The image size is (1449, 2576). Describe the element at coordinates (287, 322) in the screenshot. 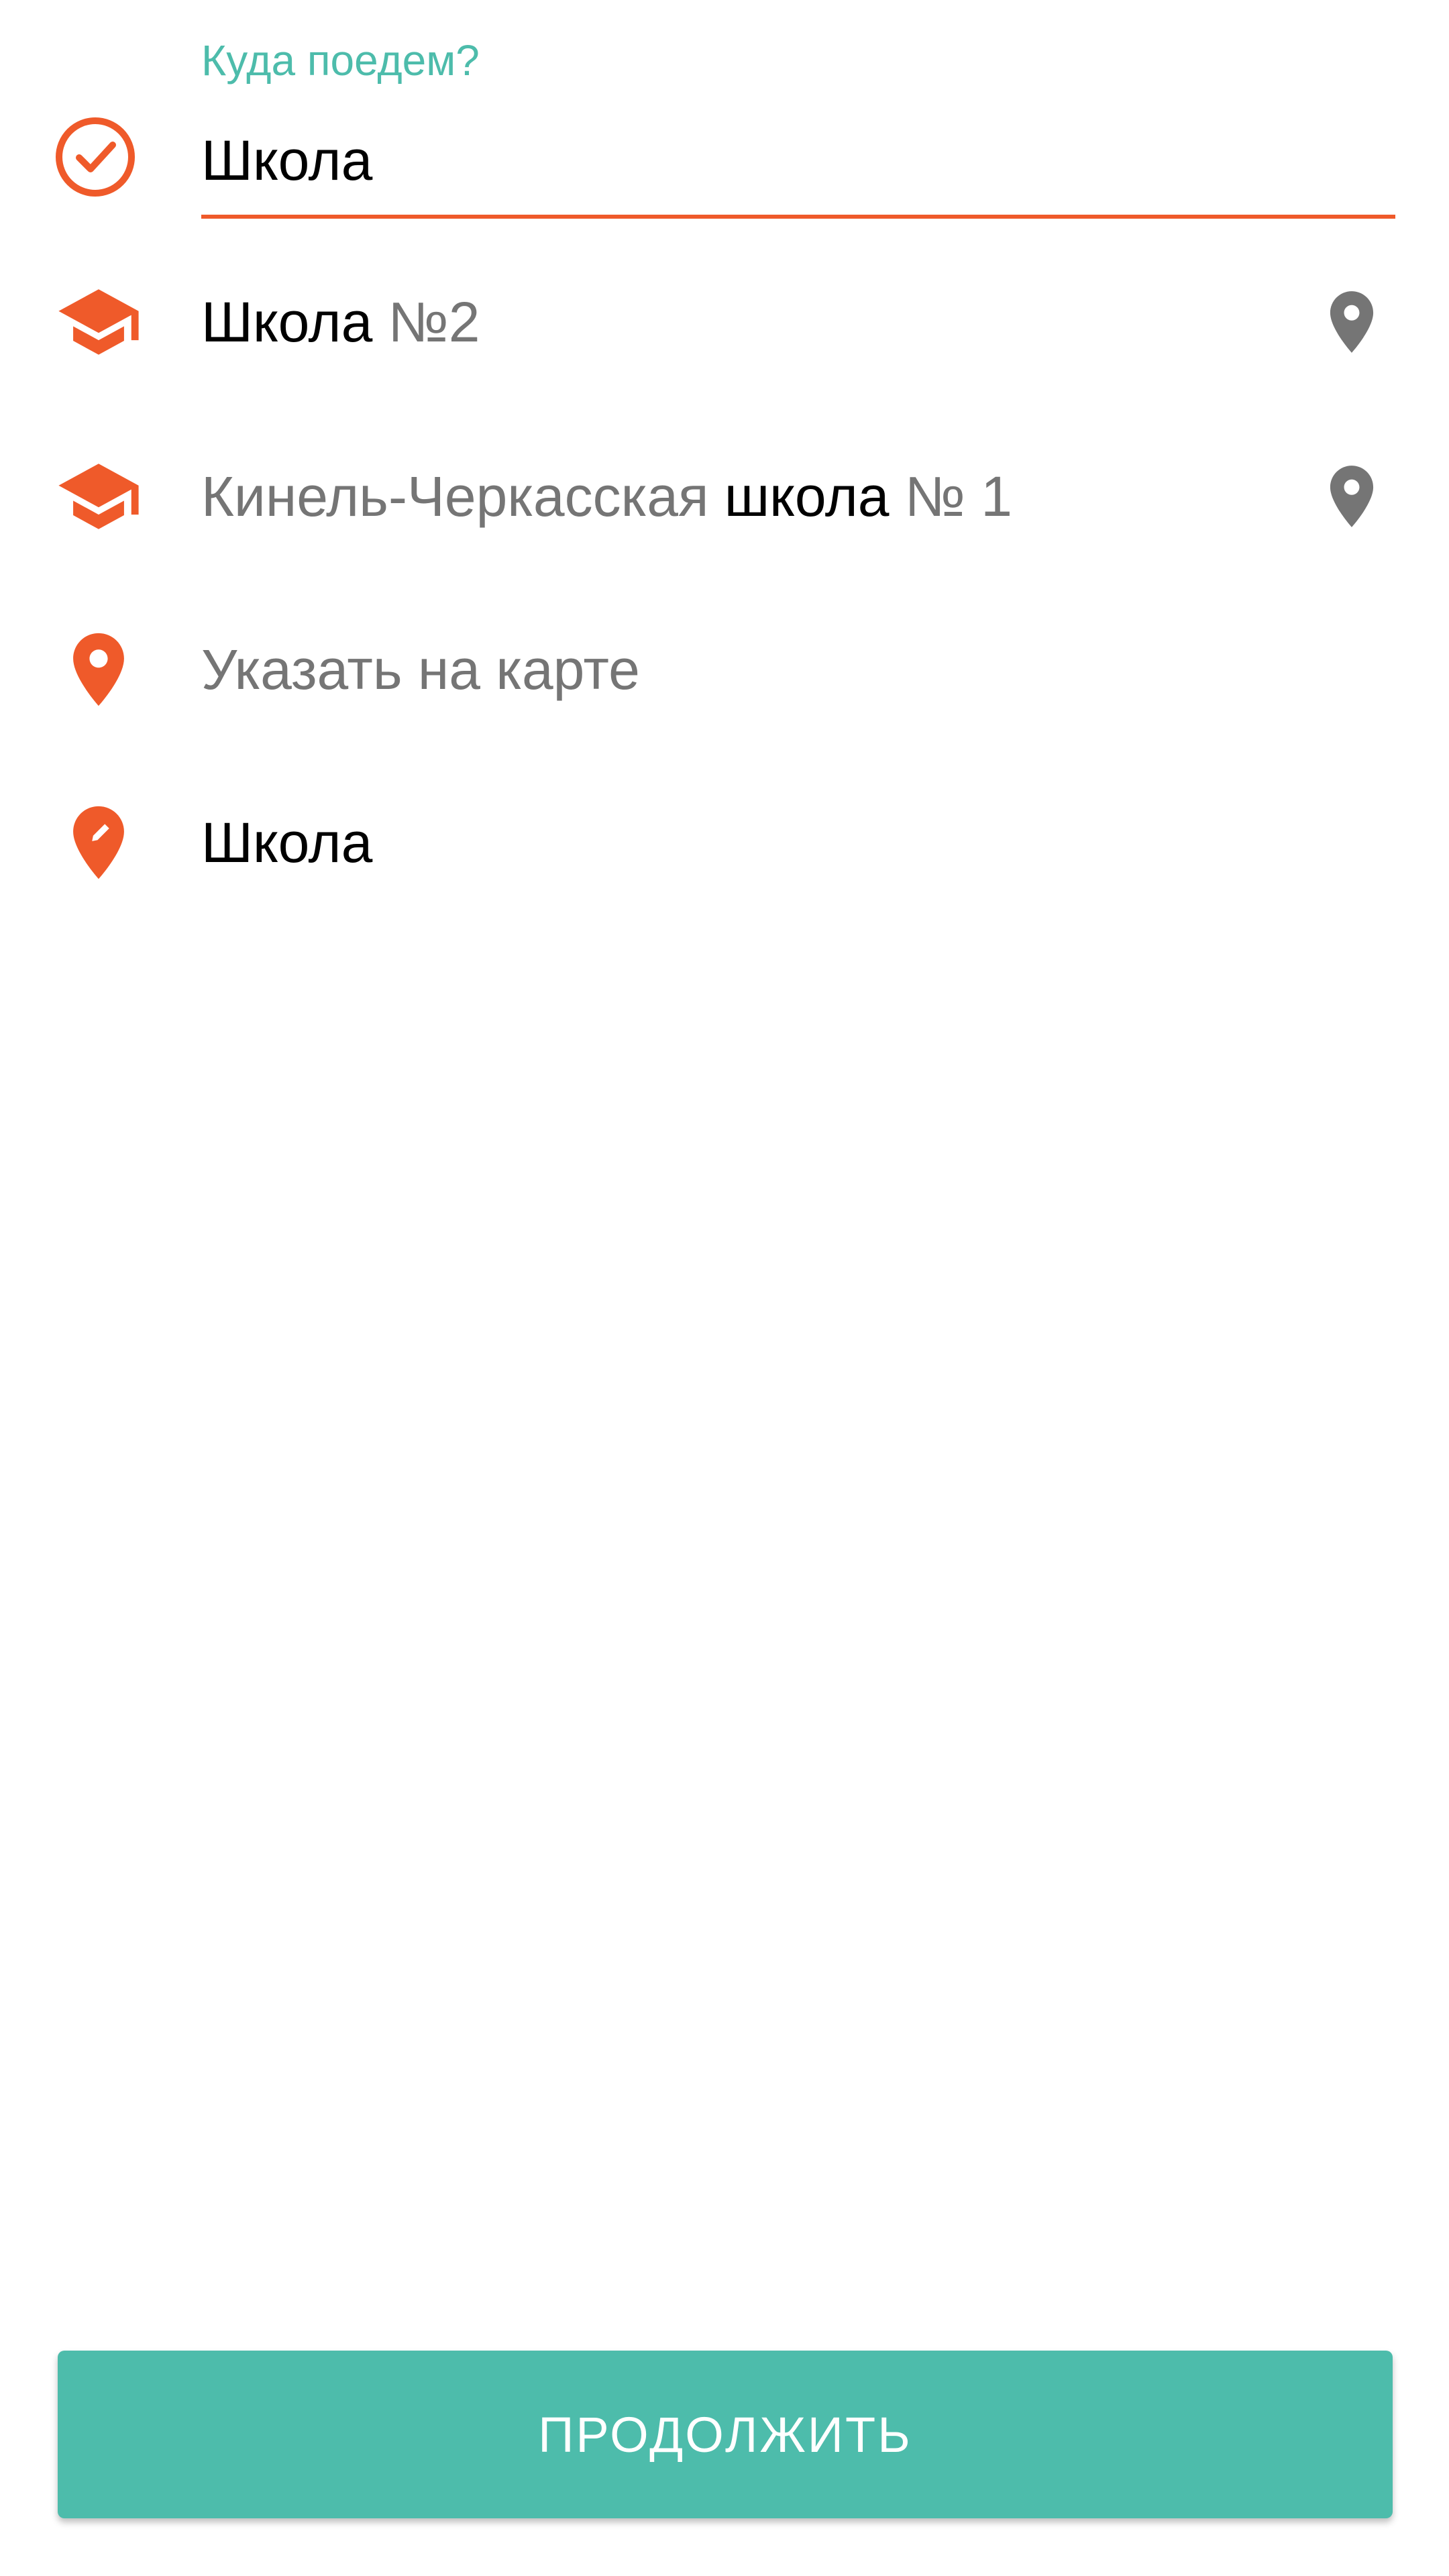

I see `suggestion-match: Школа` at that location.